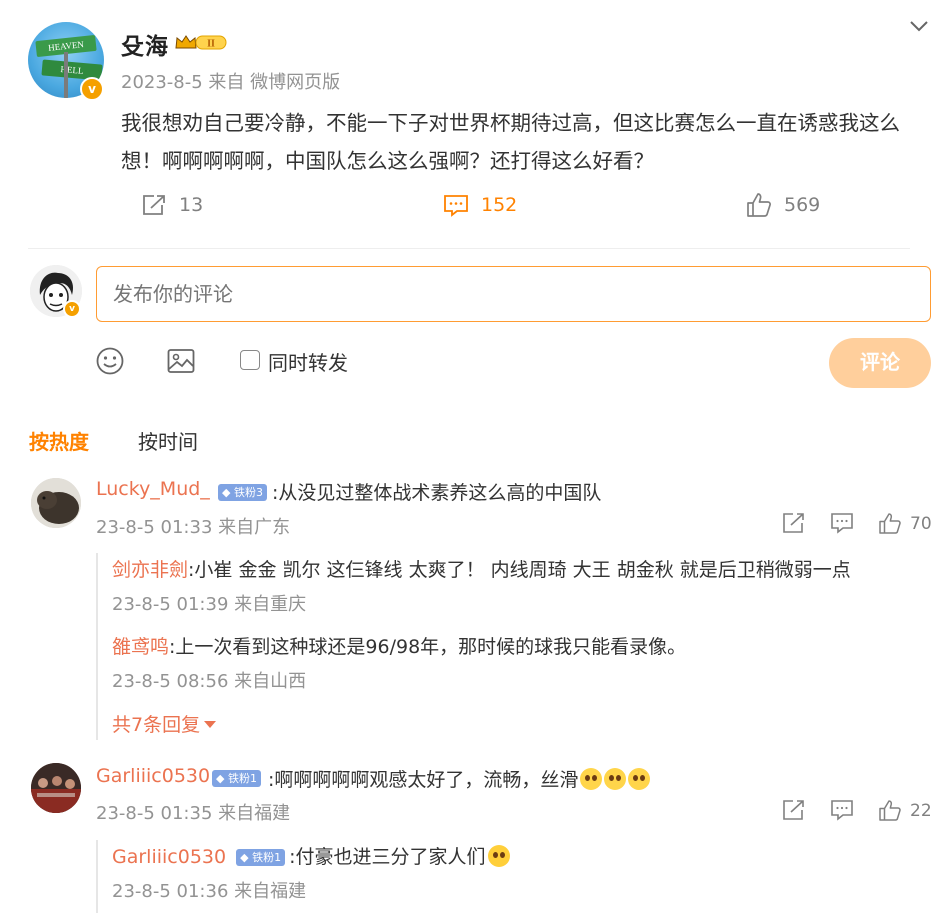  What do you see at coordinates (905, 523) in the screenshot?
I see `comment-like-button: 70` at bounding box center [905, 523].